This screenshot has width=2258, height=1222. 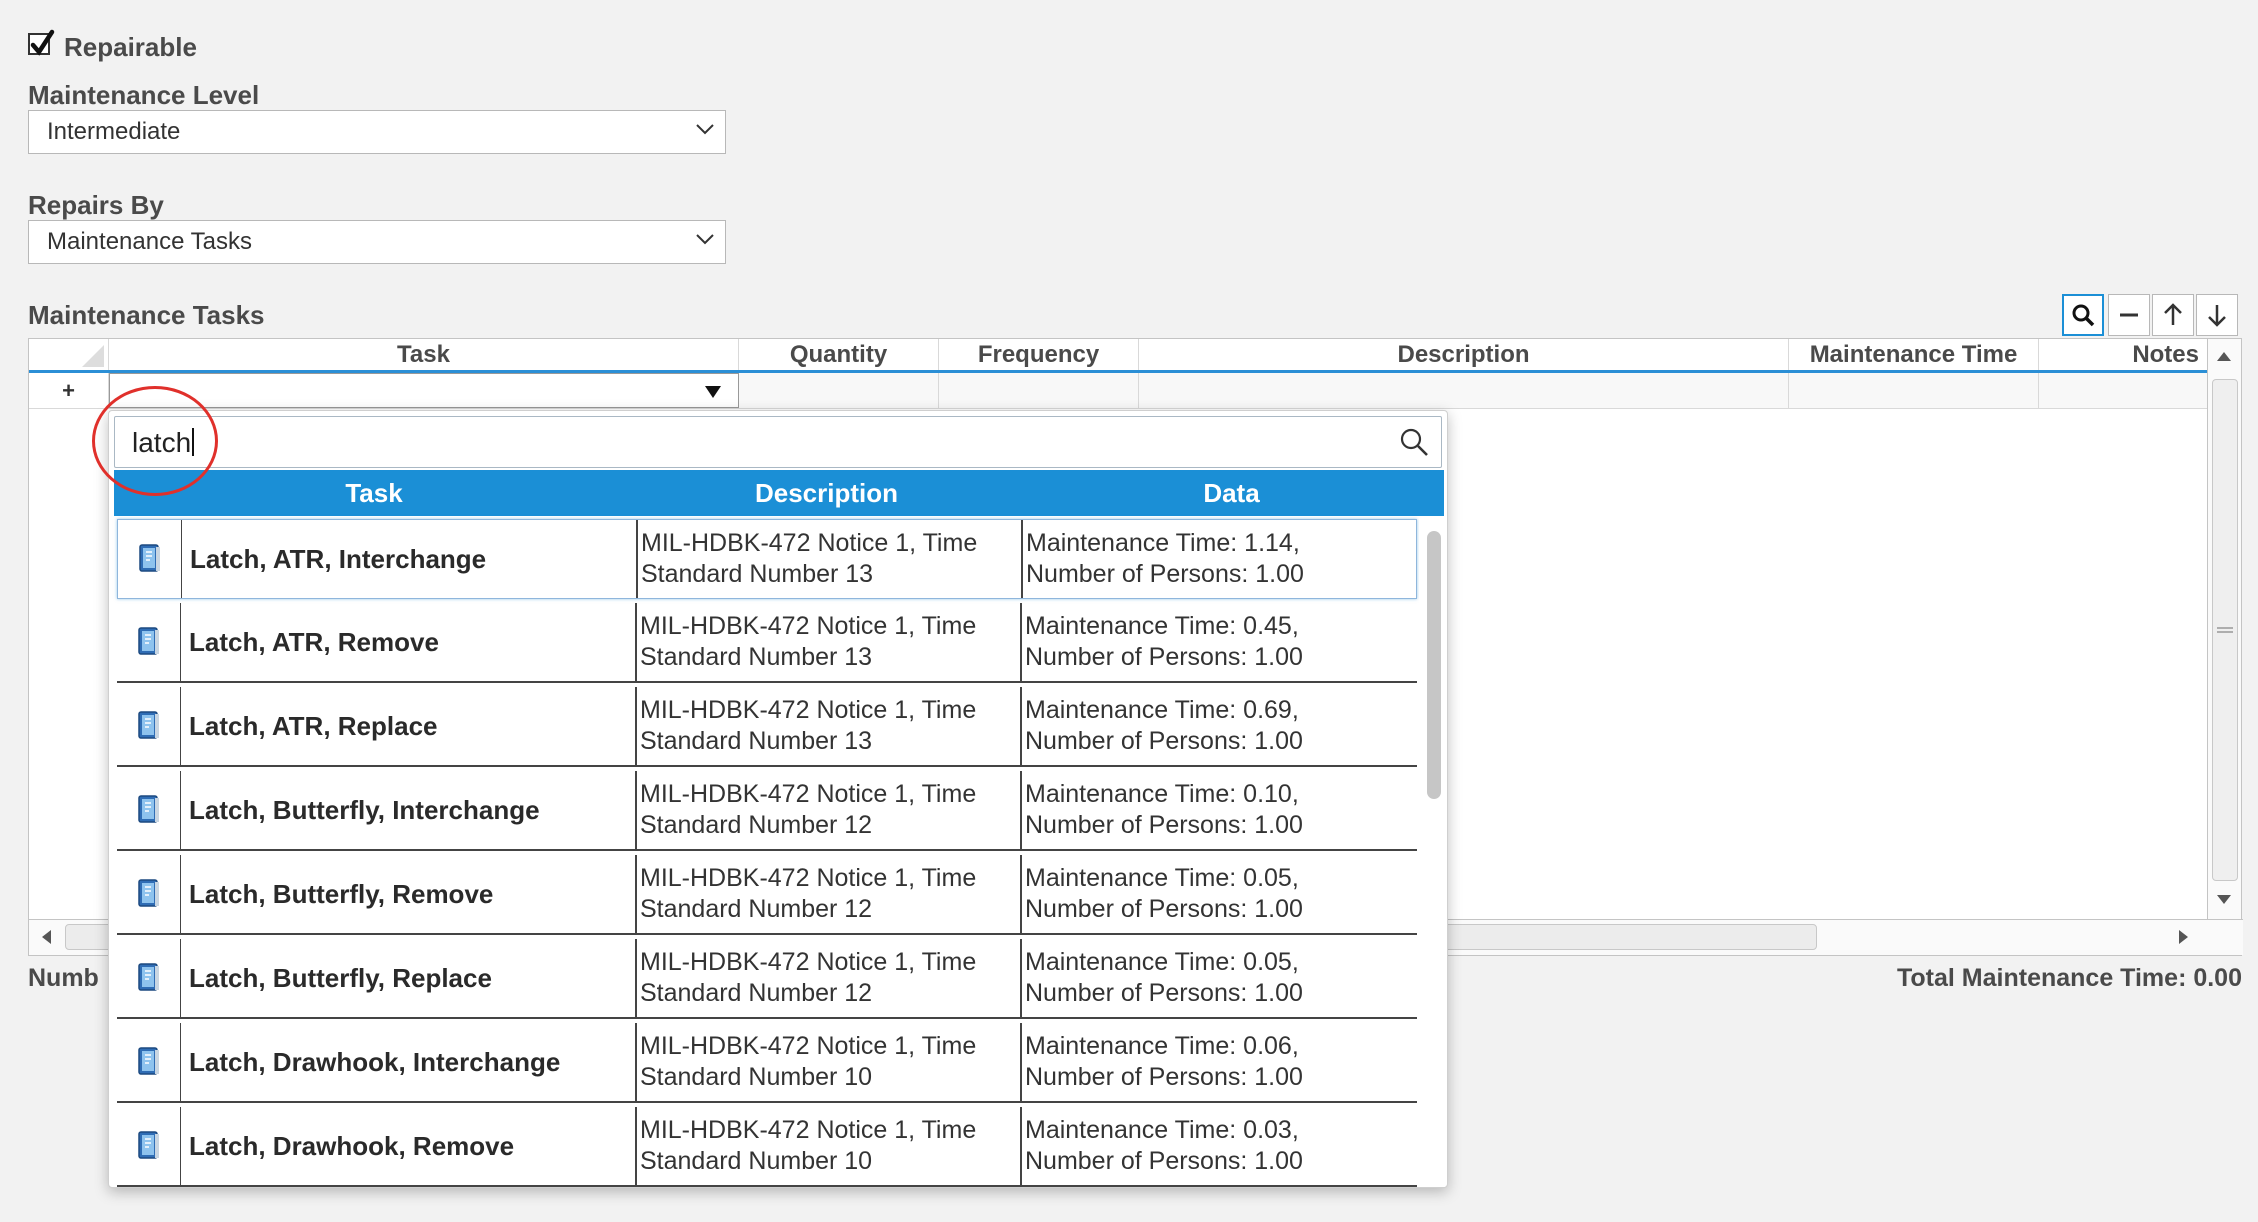 I want to click on popup-column-description: Description, so click(x=826, y=493).